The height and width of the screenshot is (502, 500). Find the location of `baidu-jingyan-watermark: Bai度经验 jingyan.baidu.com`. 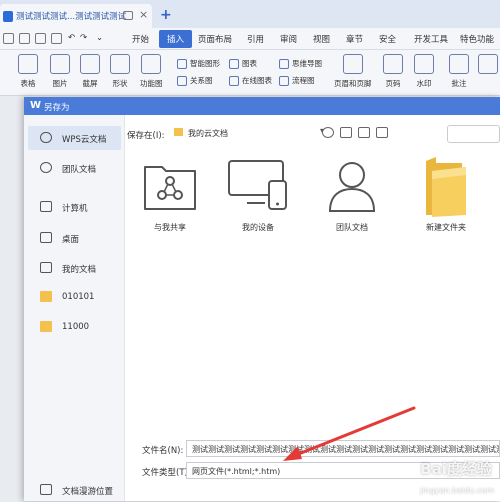

baidu-jingyan-watermark: Bai度经验 jingyan.baidu.com is located at coordinates (457, 477).